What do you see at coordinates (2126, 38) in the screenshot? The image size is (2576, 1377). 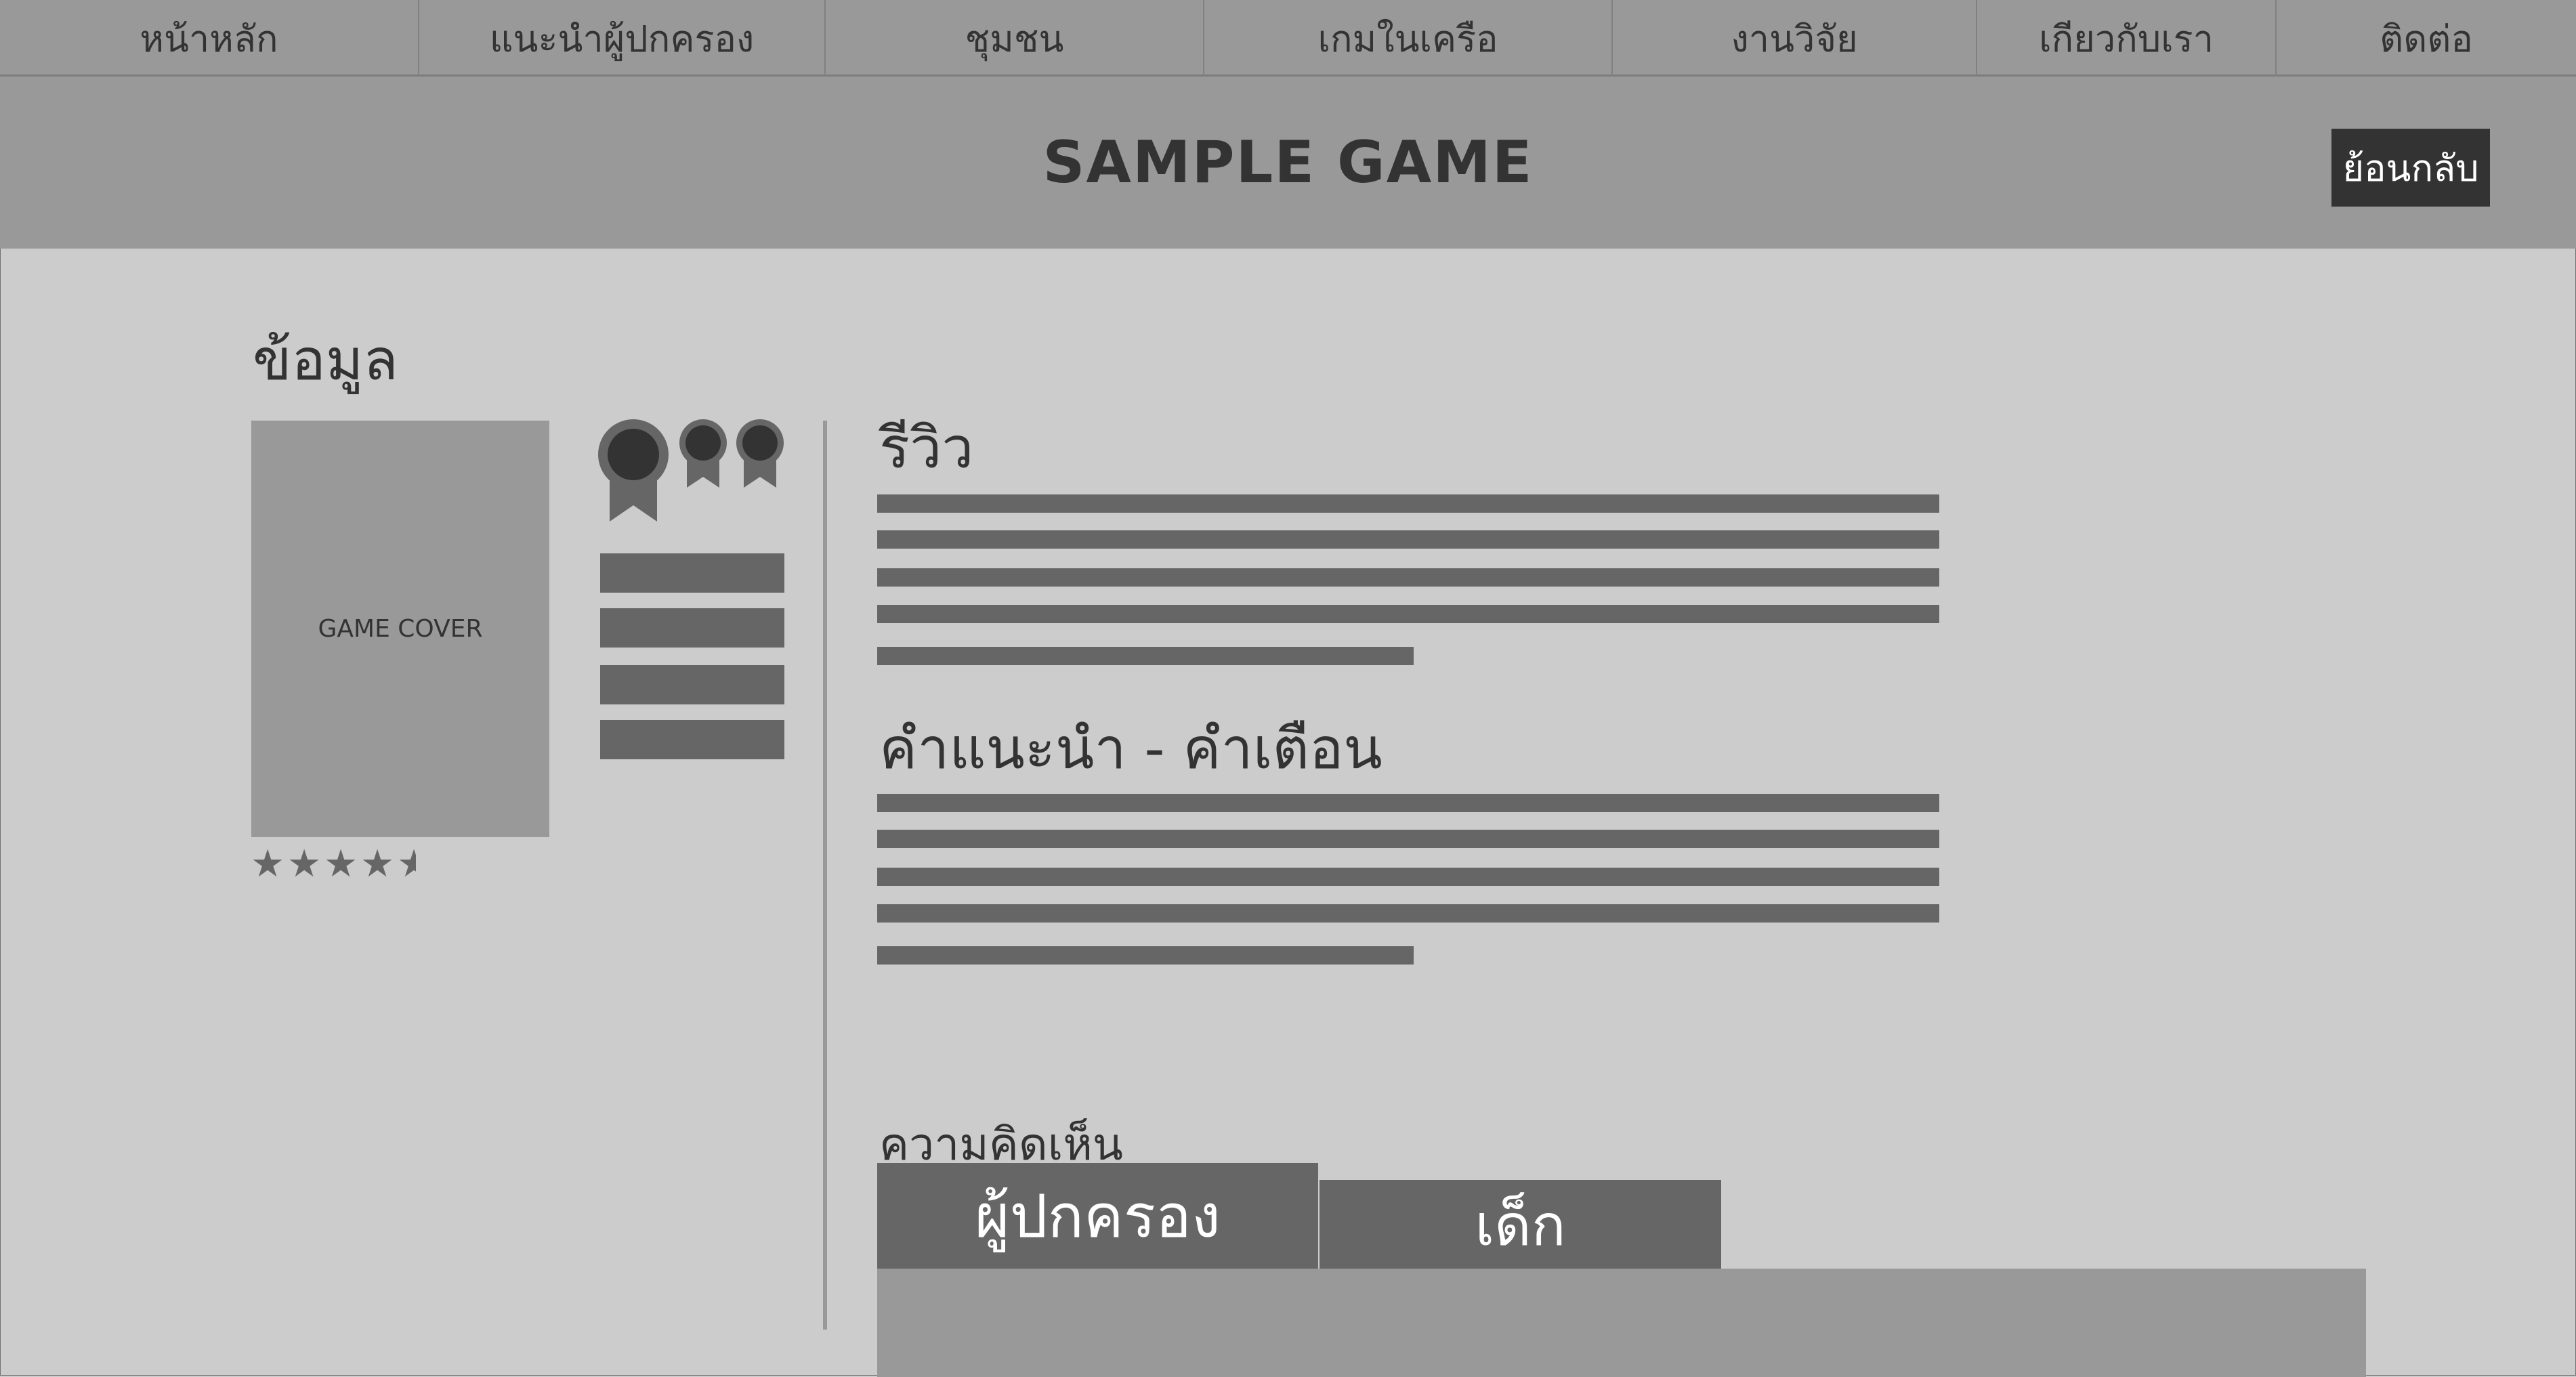 I see `nav-item-about: เกียวกับเรา` at bounding box center [2126, 38].